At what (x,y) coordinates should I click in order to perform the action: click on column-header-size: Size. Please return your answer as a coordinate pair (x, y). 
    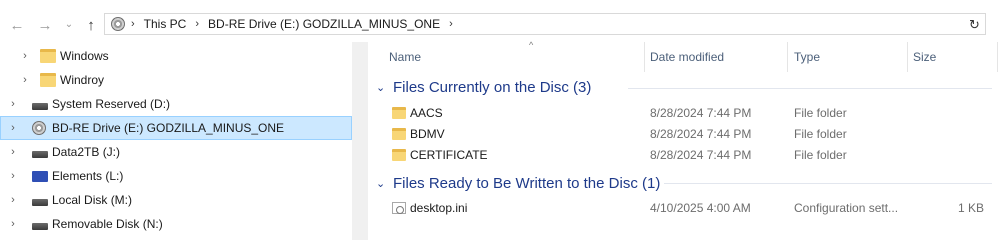
    Looking at the image, I should click on (953, 57).